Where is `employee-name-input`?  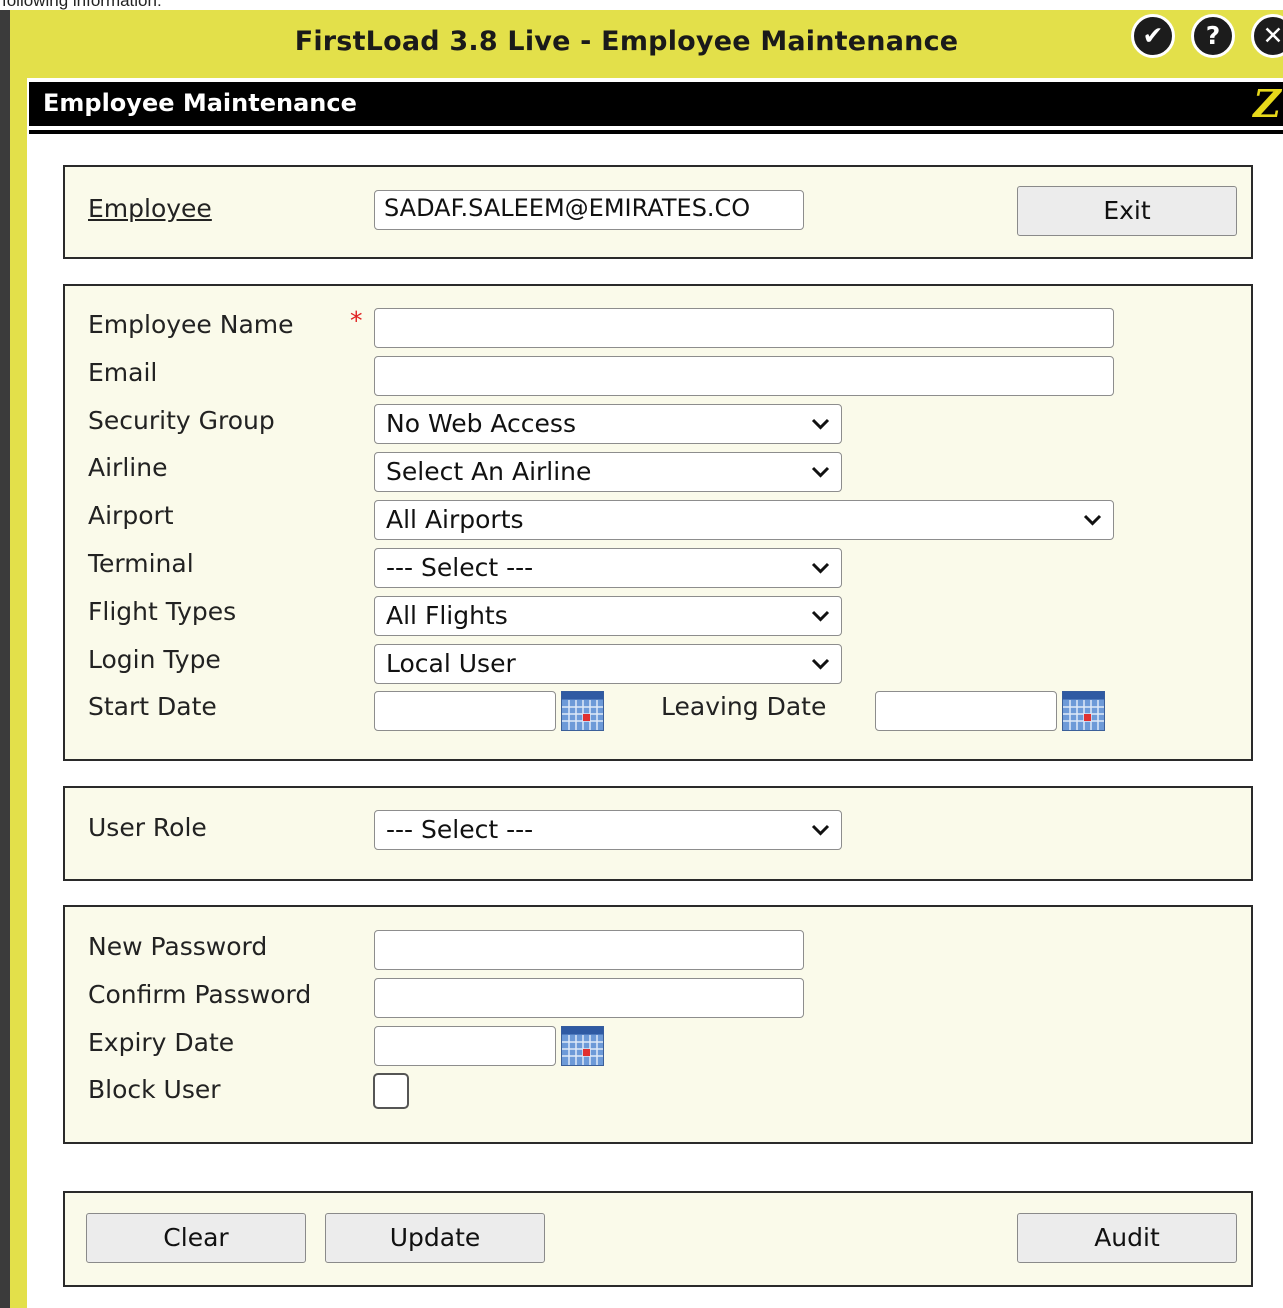 employee-name-input is located at coordinates (744, 328).